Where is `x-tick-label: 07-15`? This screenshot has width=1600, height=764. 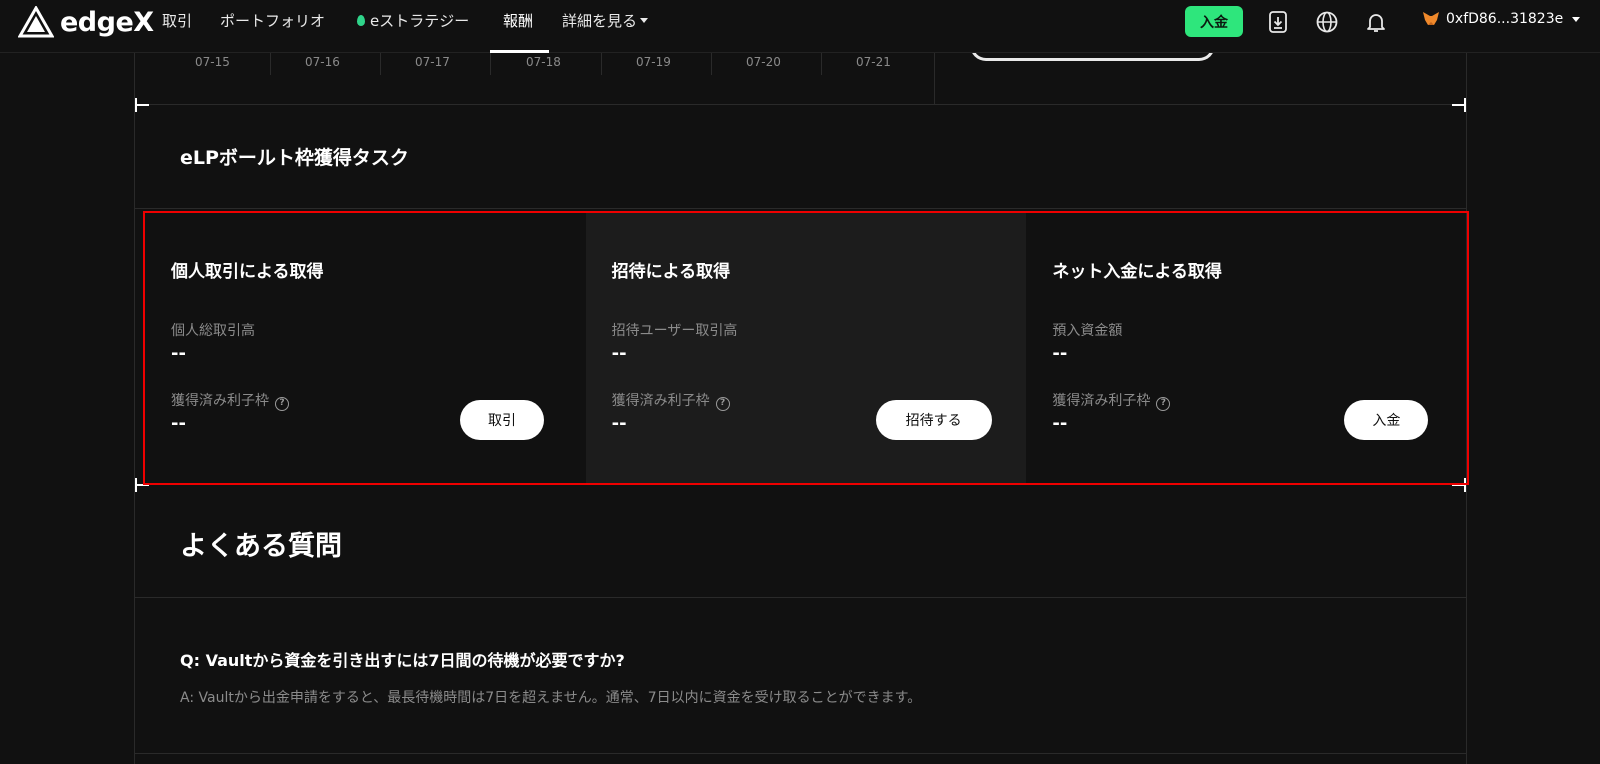
x-tick-label: 07-15 is located at coordinates (212, 62).